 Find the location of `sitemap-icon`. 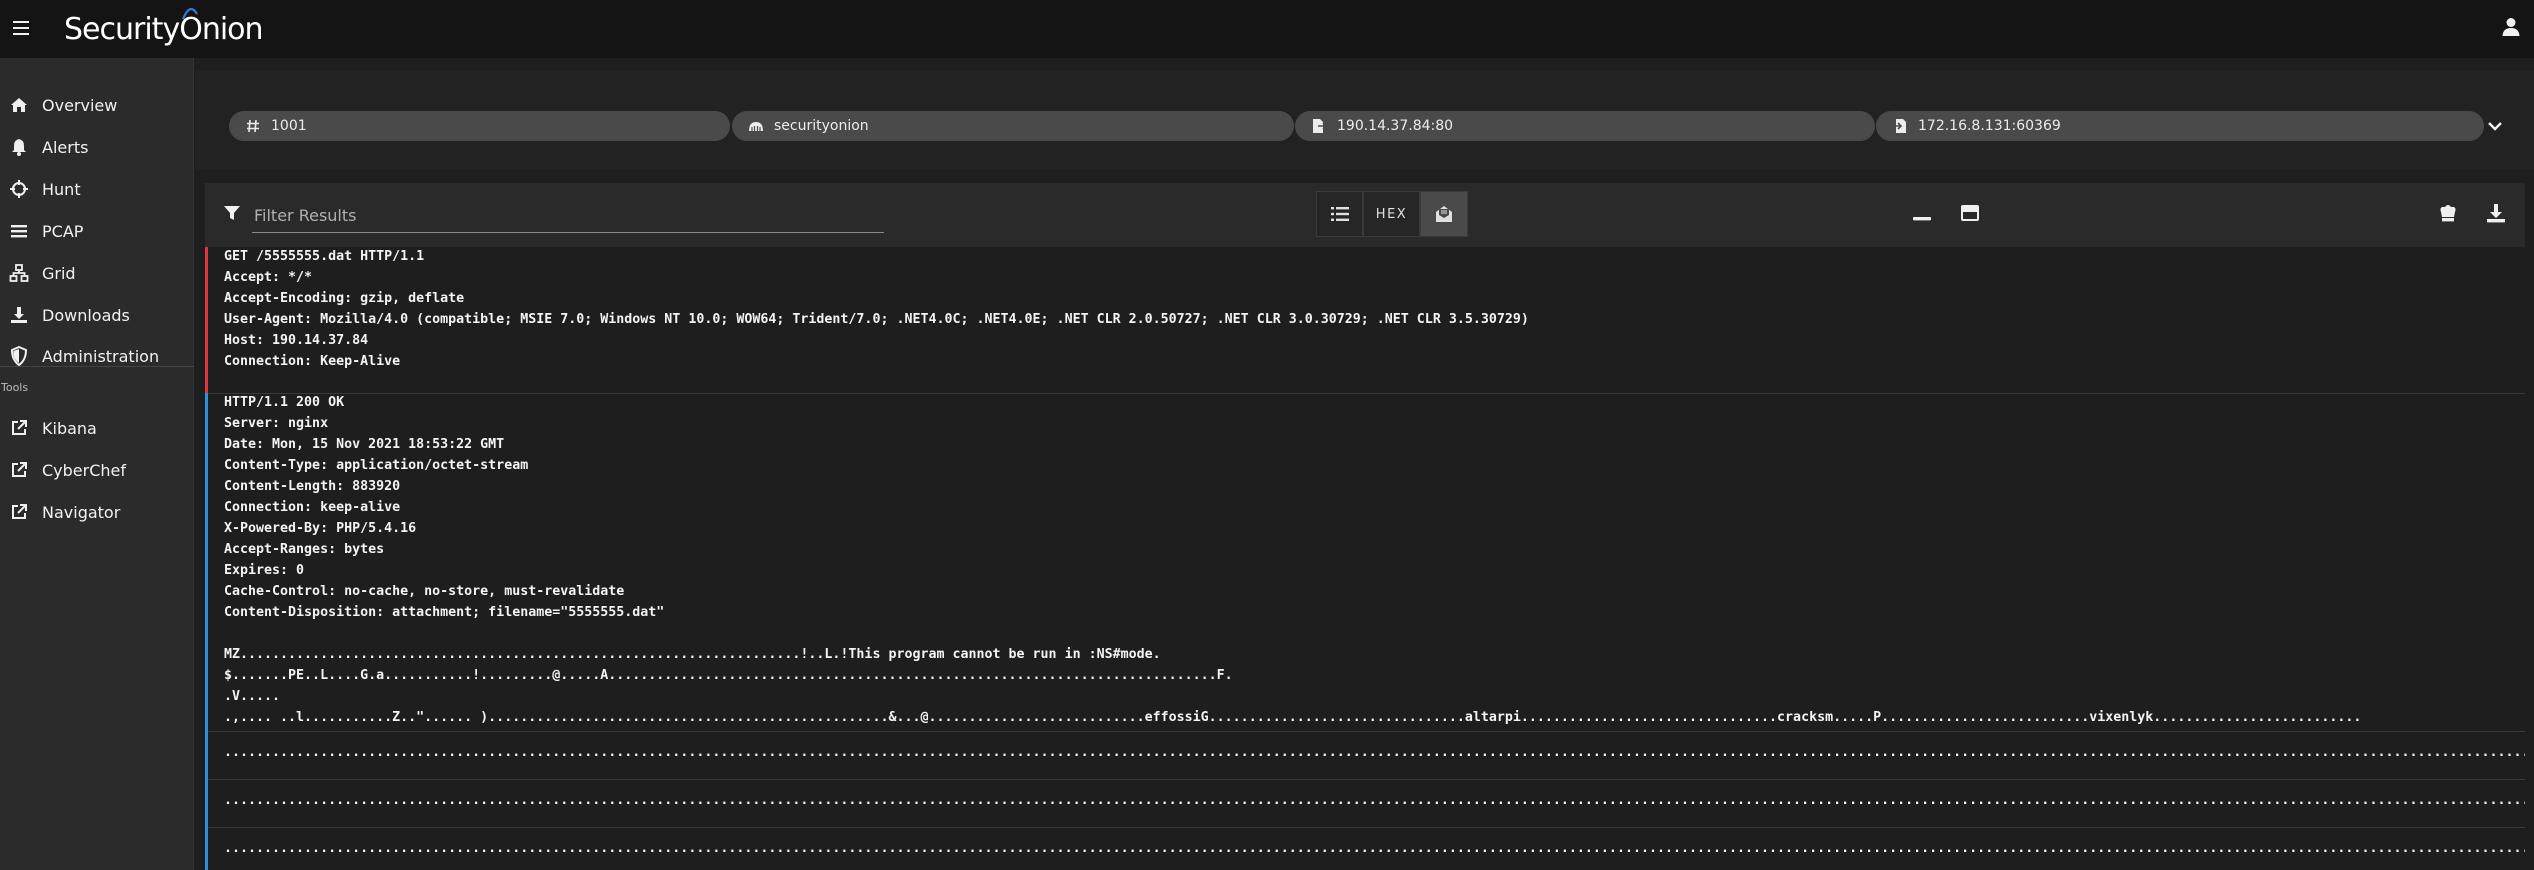

sitemap-icon is located at coordinates (19, 273).